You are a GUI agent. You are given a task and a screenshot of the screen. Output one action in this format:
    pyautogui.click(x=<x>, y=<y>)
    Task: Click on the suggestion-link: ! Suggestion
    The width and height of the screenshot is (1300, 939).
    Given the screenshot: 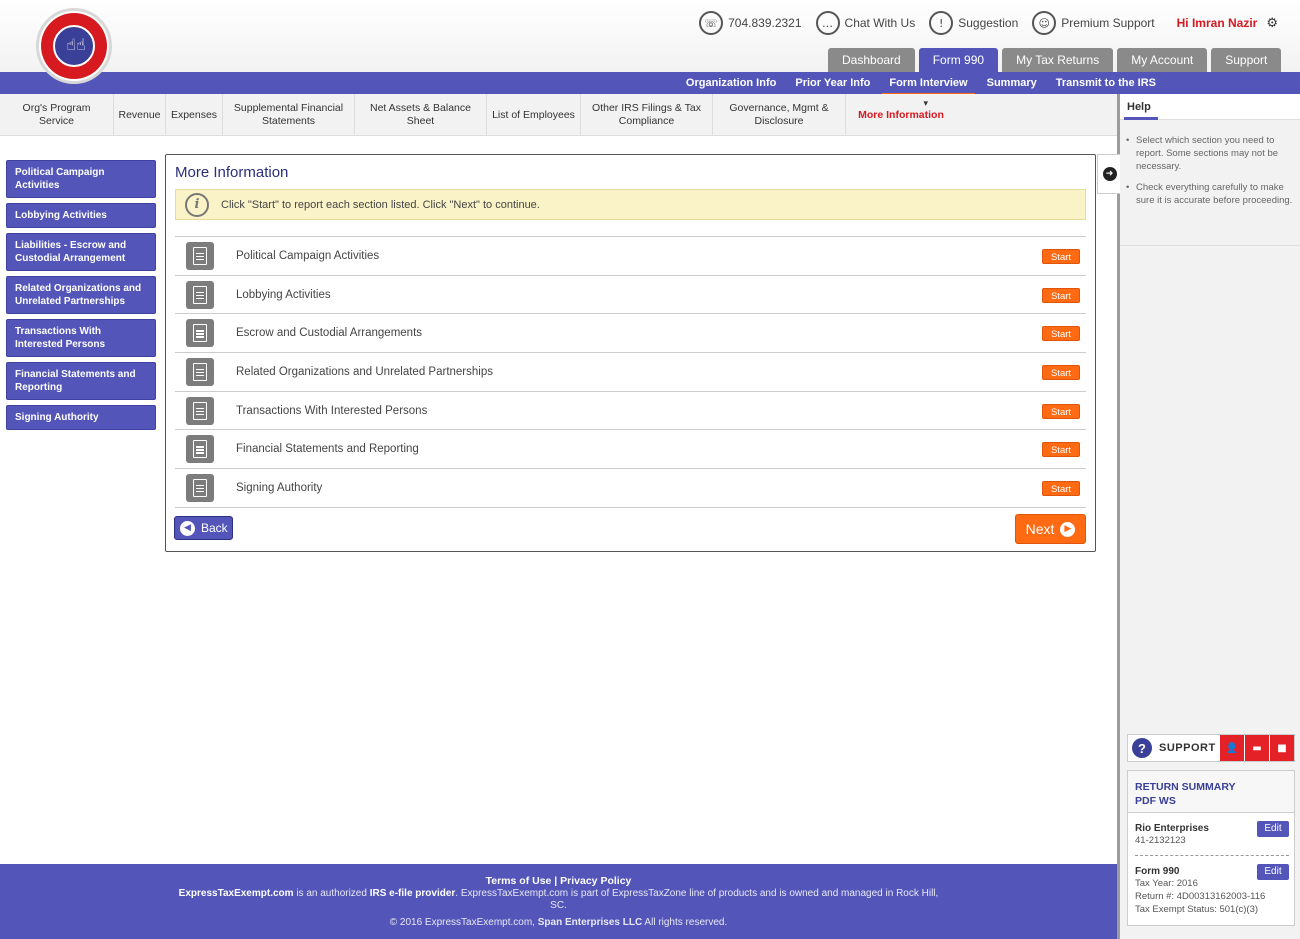 What is the action you would take?
    pyautogui.click(x=973, y=23)
    